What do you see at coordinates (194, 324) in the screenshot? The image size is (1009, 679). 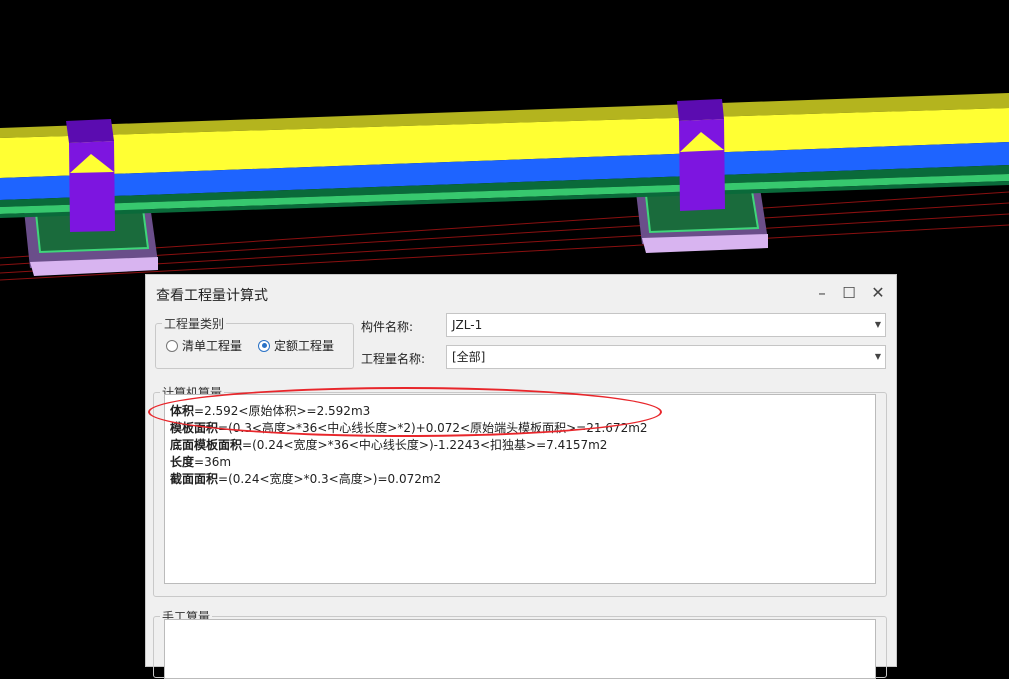 I see `quantity-type-legend: 工程量类别` at bounding box center [194, 324].